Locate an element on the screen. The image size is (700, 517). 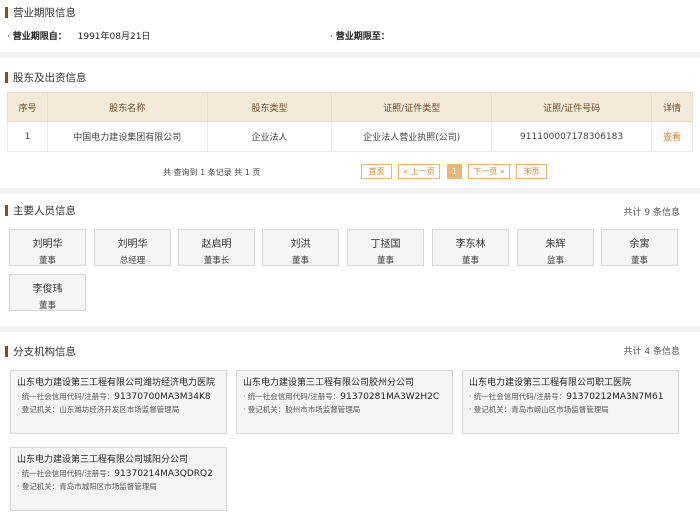
person-role: 总经理 is located at coordinates (132, 261).